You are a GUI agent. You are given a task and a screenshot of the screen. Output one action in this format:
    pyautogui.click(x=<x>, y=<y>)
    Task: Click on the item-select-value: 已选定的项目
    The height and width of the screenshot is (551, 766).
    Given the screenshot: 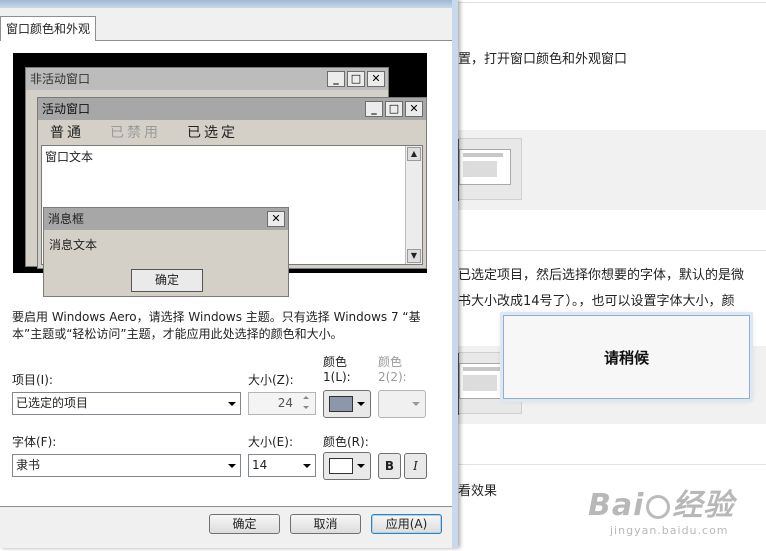 What is the action you would take?
    pyautogui.click(x=52, y=403)
    